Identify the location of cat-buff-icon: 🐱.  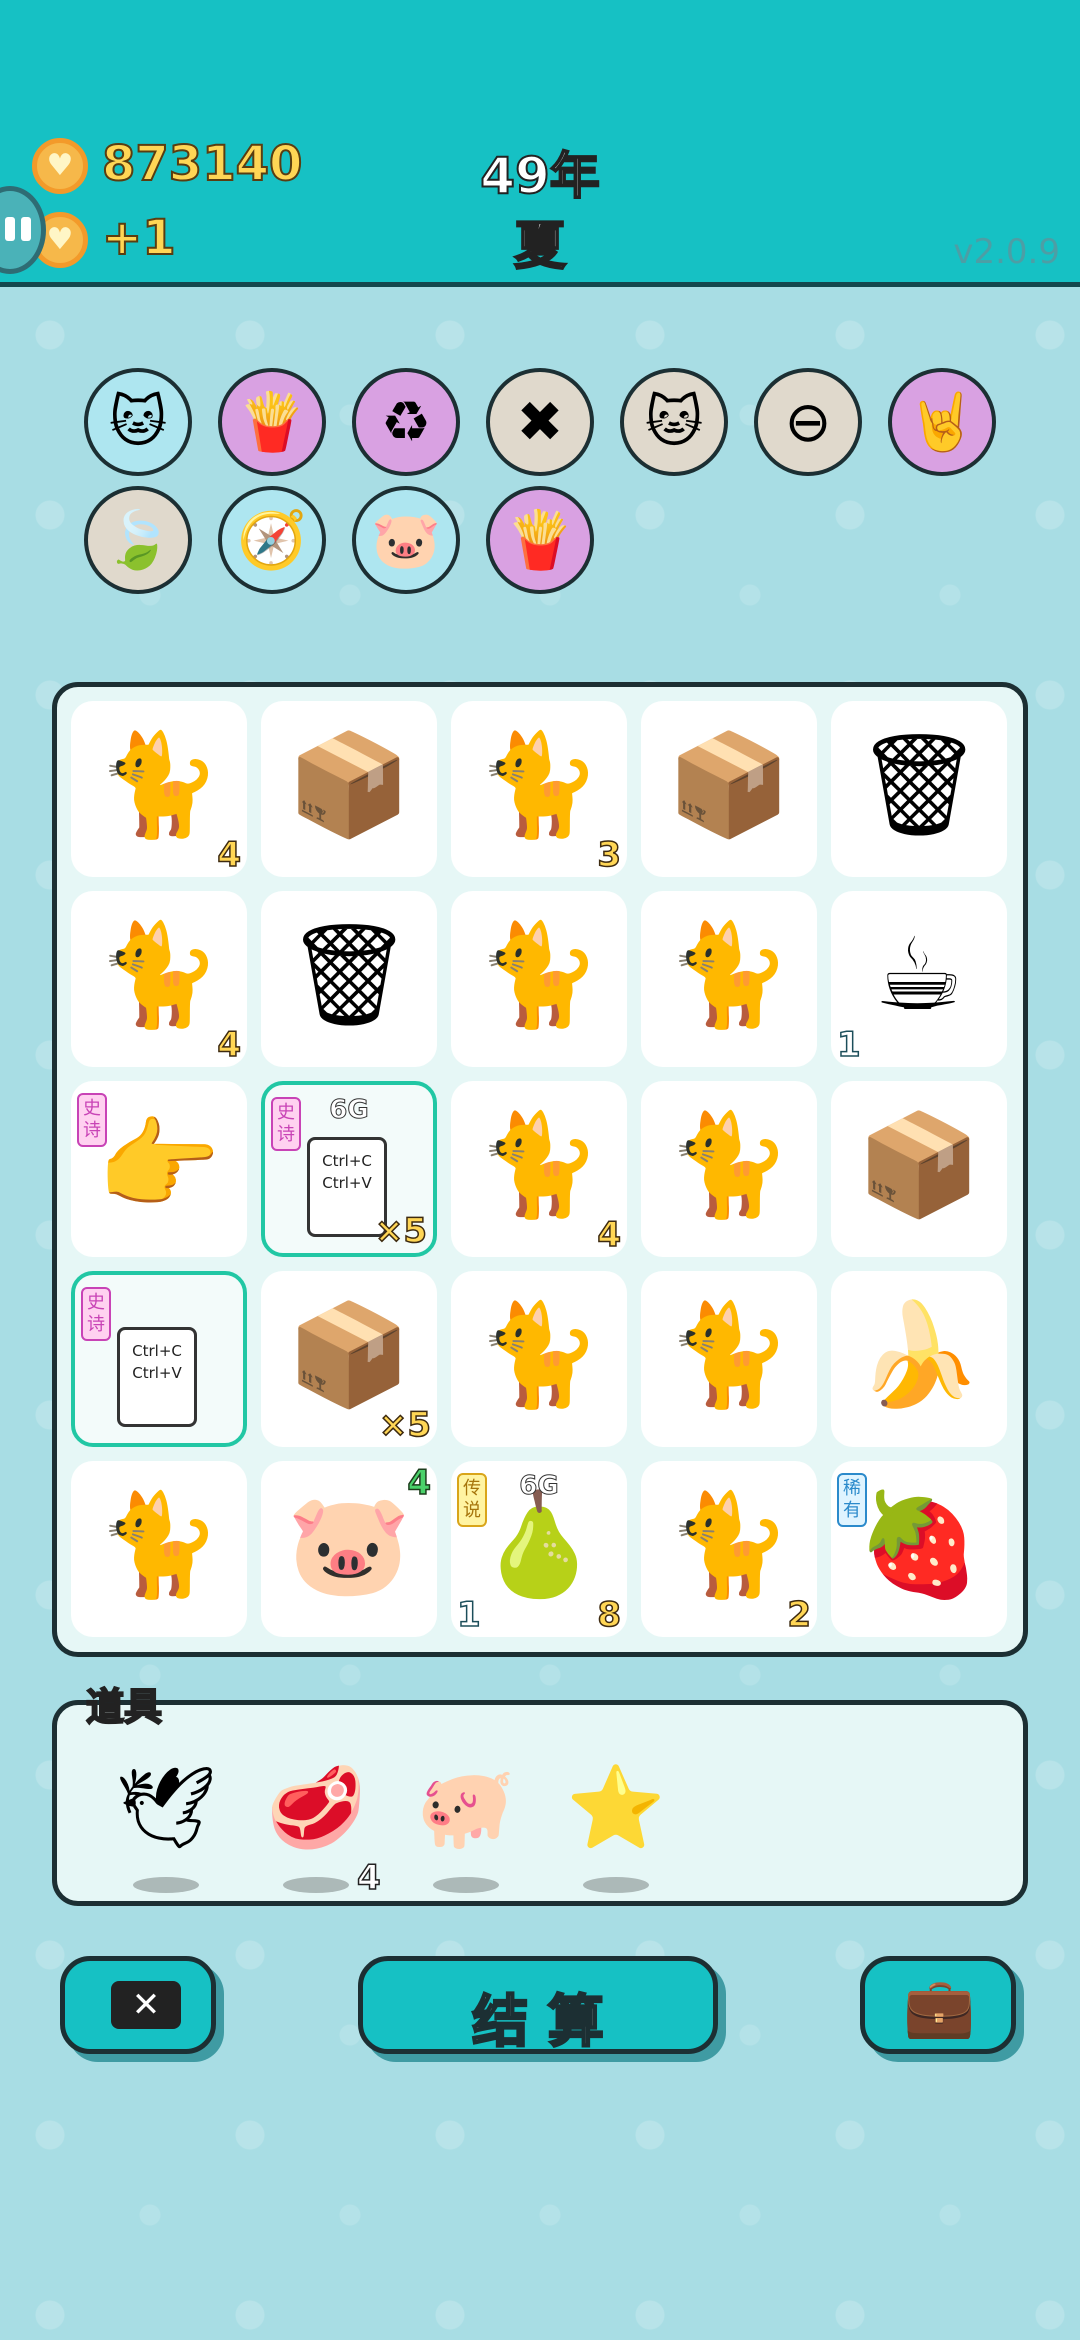
(138, 422).